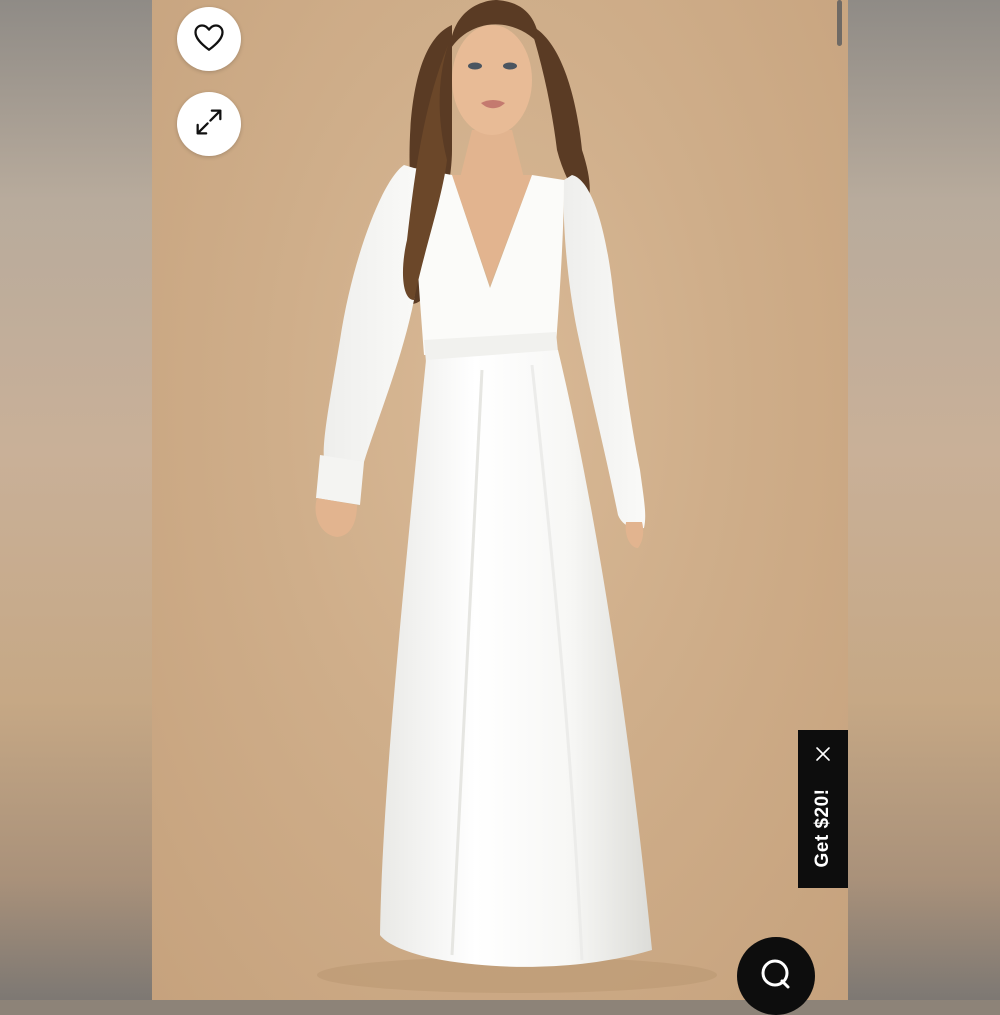 The height and width of the screenshot is (1015, 1000). Describe the element at coordinates (634, 535) in the screenshot. I see `right-hand` at that location.